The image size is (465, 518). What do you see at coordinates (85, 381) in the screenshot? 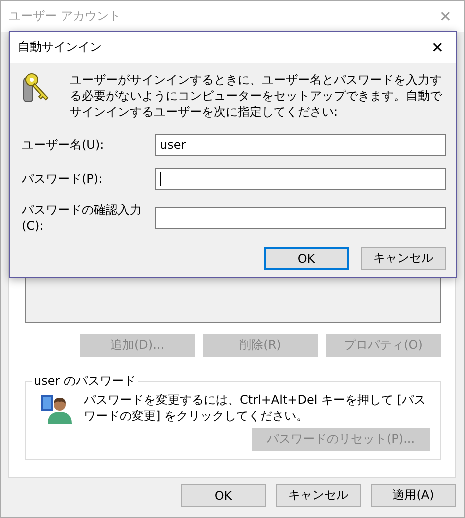
I see `group-title: user のパスワード` at bounding box center [85, 381].